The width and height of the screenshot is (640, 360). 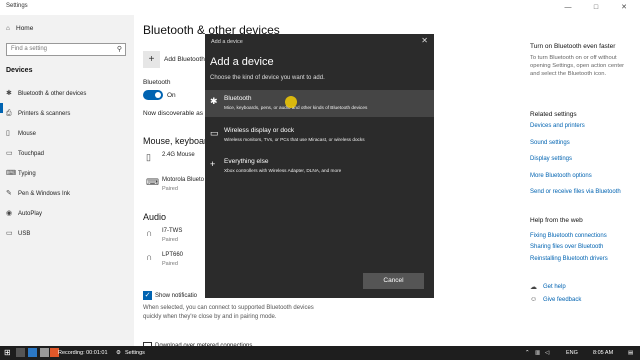 What do you see at coordinates (214, 133) in the screenshot?
I see `monitor-icon: ▭` at bounding box center [214, 133].